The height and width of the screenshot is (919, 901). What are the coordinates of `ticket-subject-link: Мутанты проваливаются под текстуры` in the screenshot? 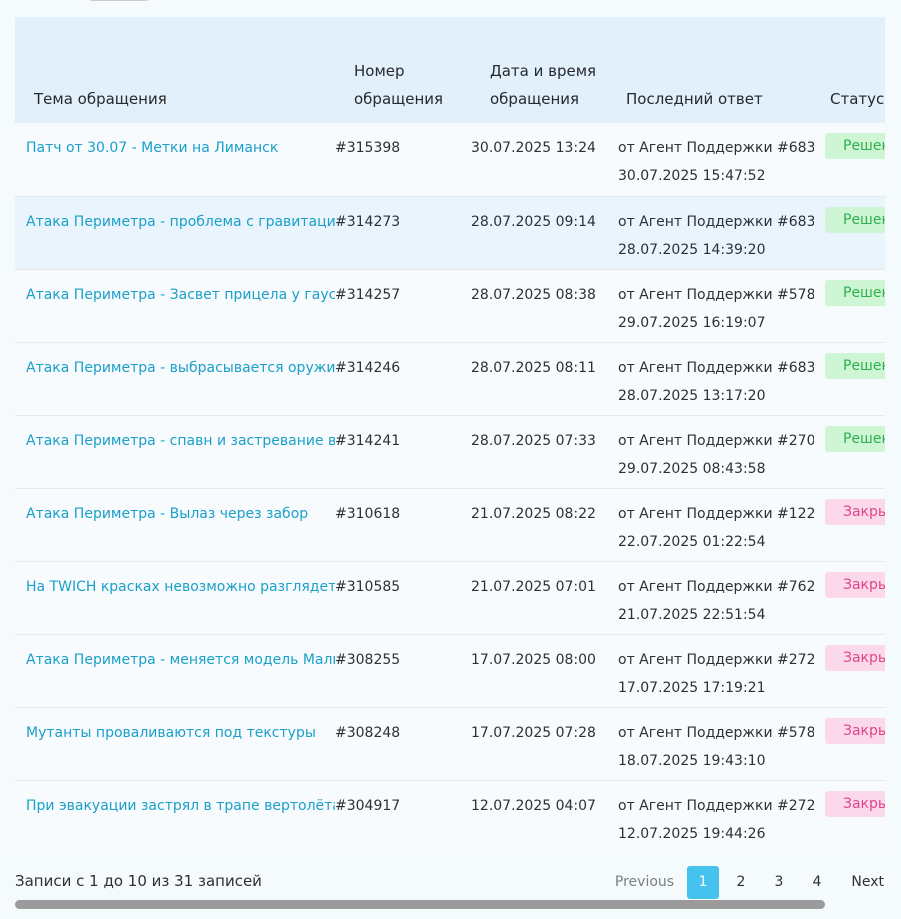 It's located at (171, 733).